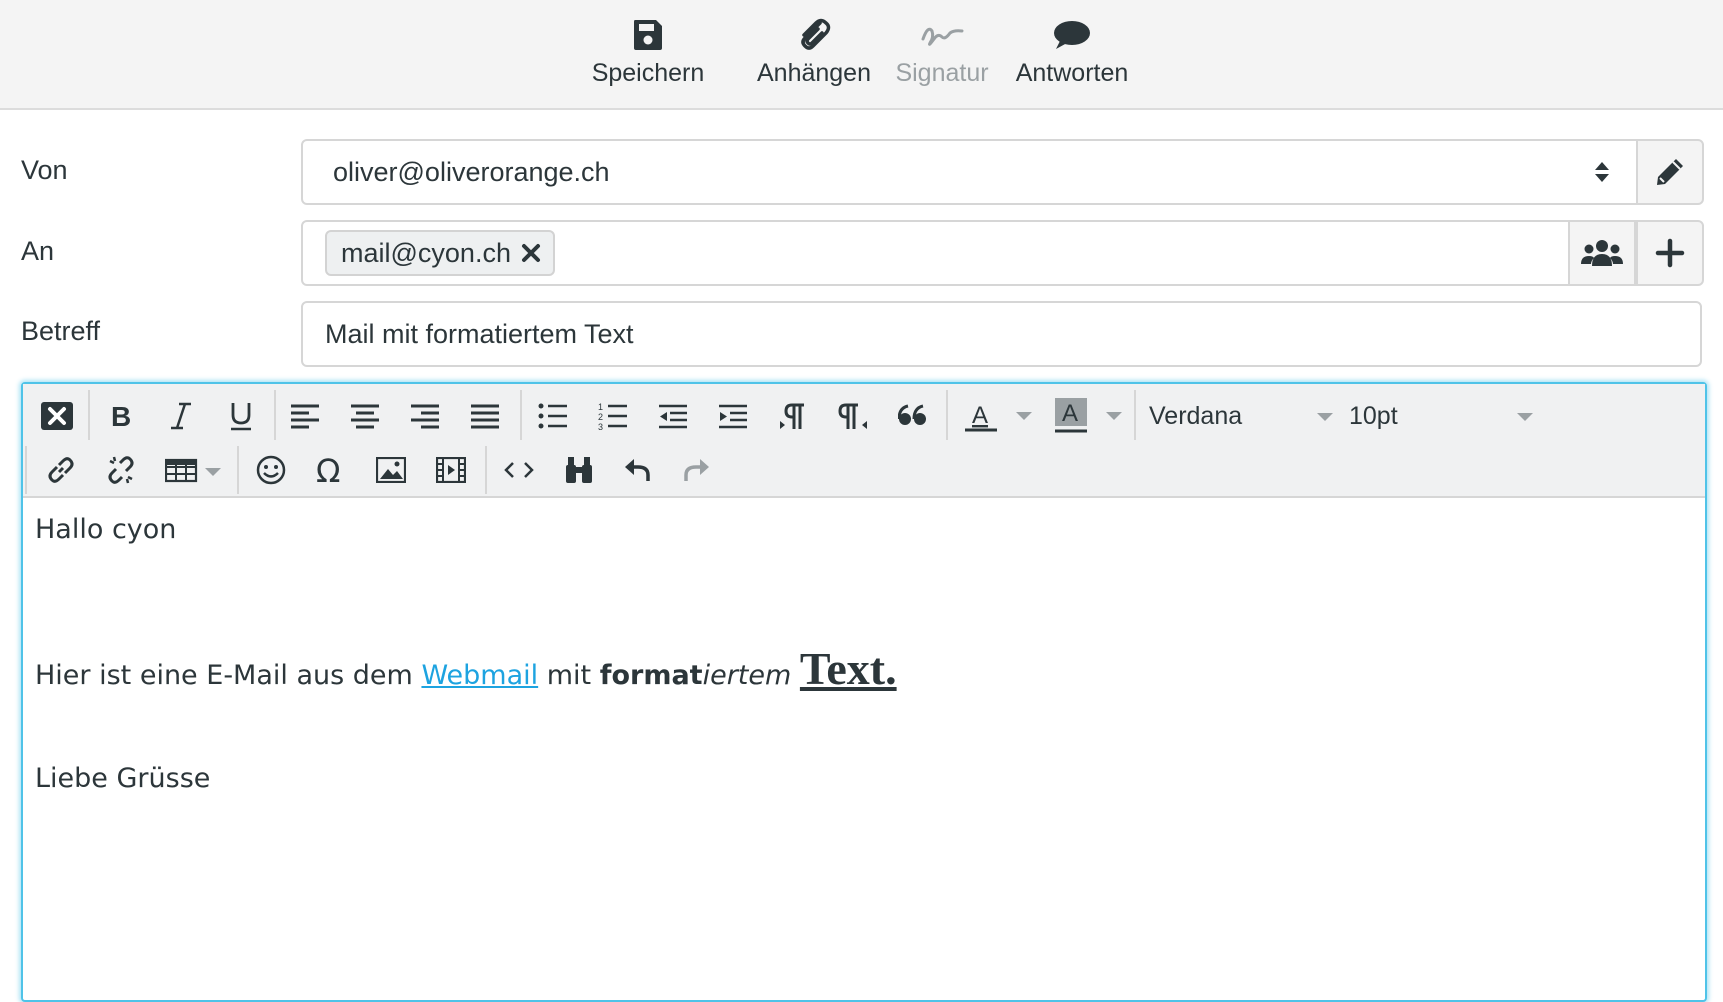  I want to click on address-book-button, so click(1602, 253).